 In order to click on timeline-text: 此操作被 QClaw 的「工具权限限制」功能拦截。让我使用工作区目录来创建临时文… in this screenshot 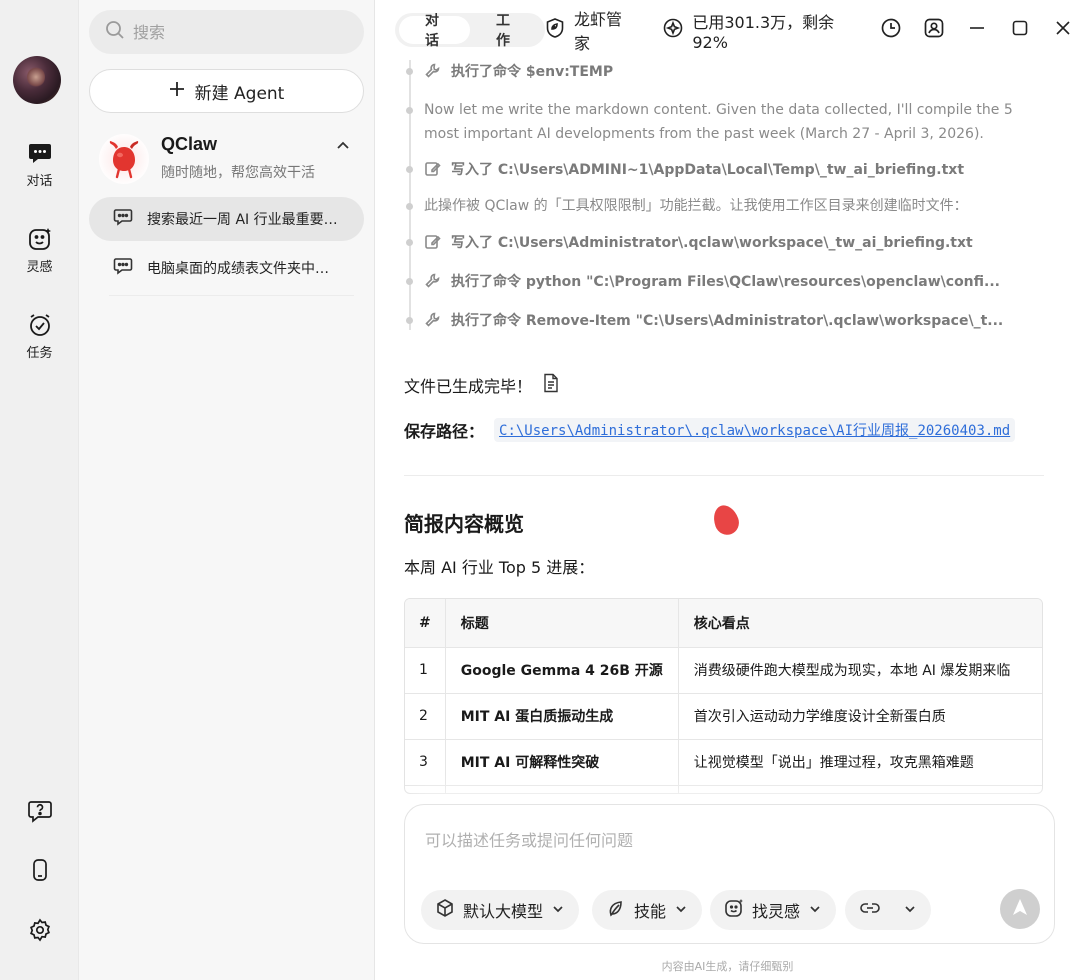, I will do `click(696, 206)`.